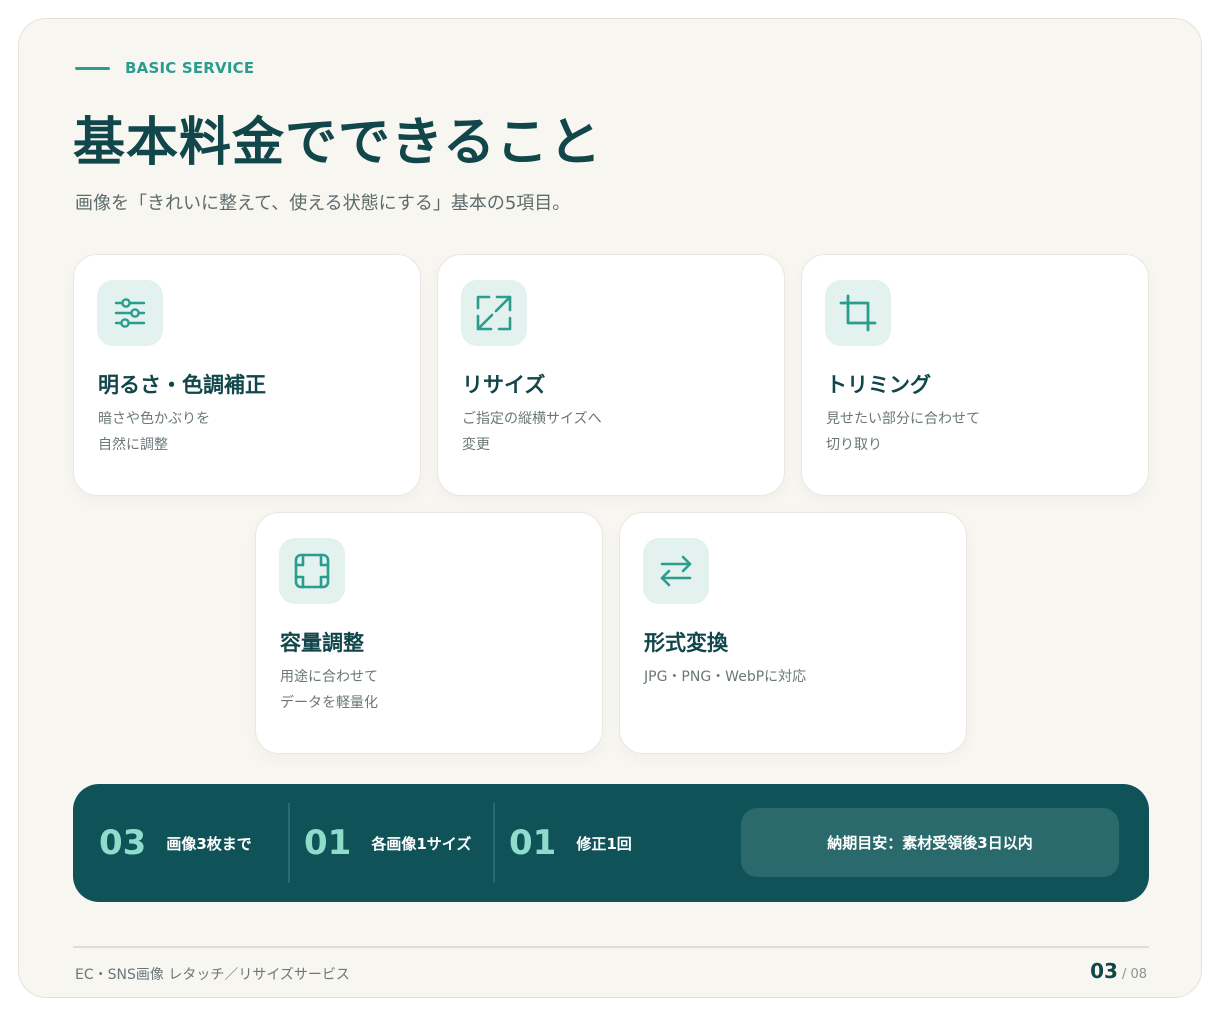  Describe the element at coordinates (611, 375) in the screenshot. I see `service-card-resize: リサイズ ご指定の縦横サイズへ 変更` at that location.